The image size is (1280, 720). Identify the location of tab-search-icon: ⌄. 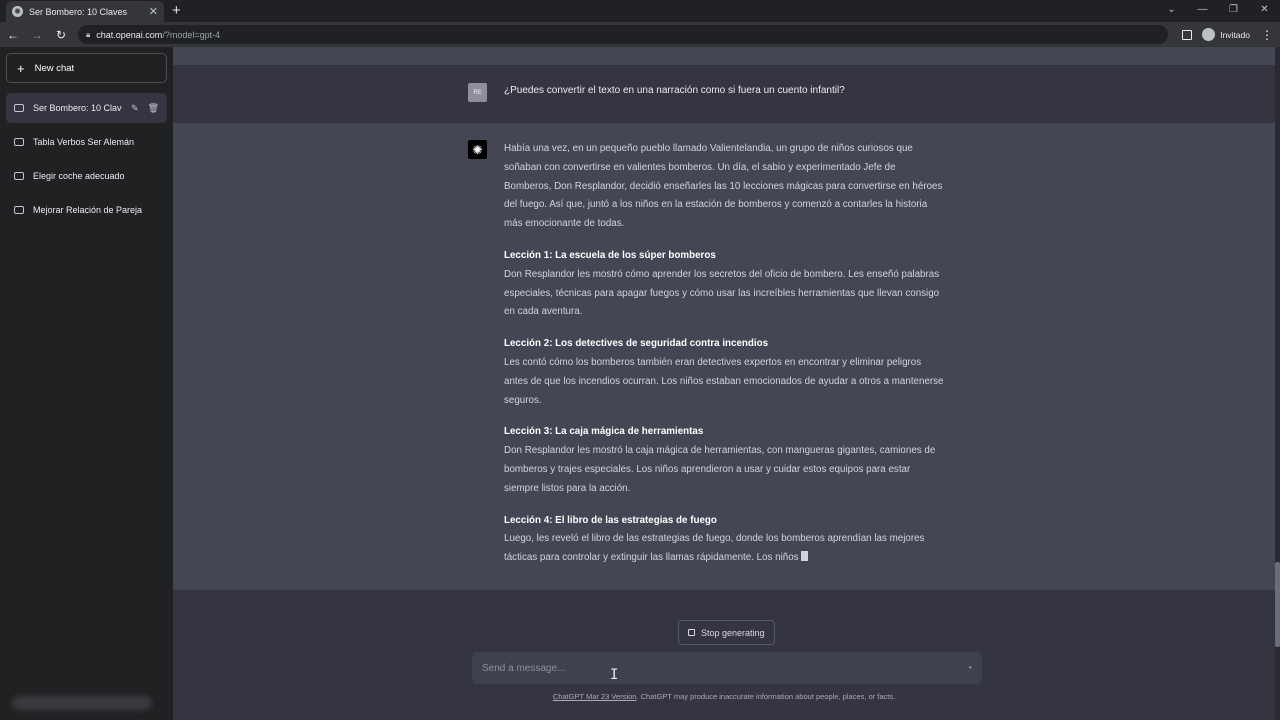
(1171, 11).